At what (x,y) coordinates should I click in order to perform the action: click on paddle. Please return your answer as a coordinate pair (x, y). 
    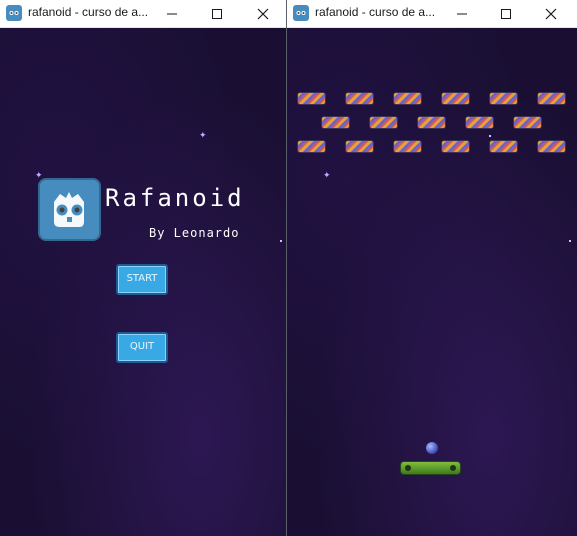
    Looking at the image, I should click on (430, 468).